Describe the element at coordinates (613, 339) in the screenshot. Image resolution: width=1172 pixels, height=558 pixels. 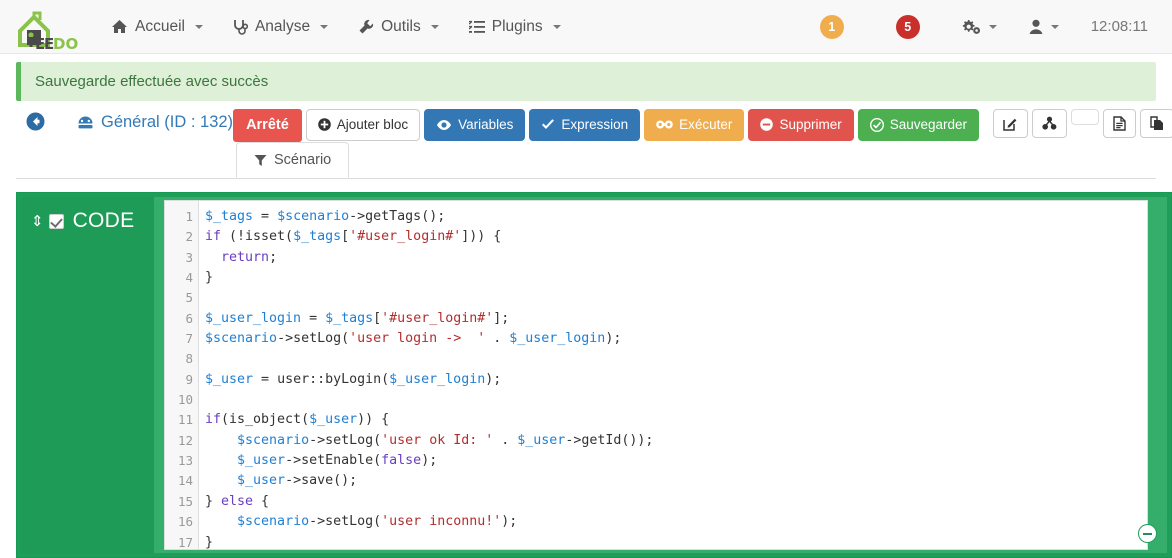
I see `code-token: );` at that location.